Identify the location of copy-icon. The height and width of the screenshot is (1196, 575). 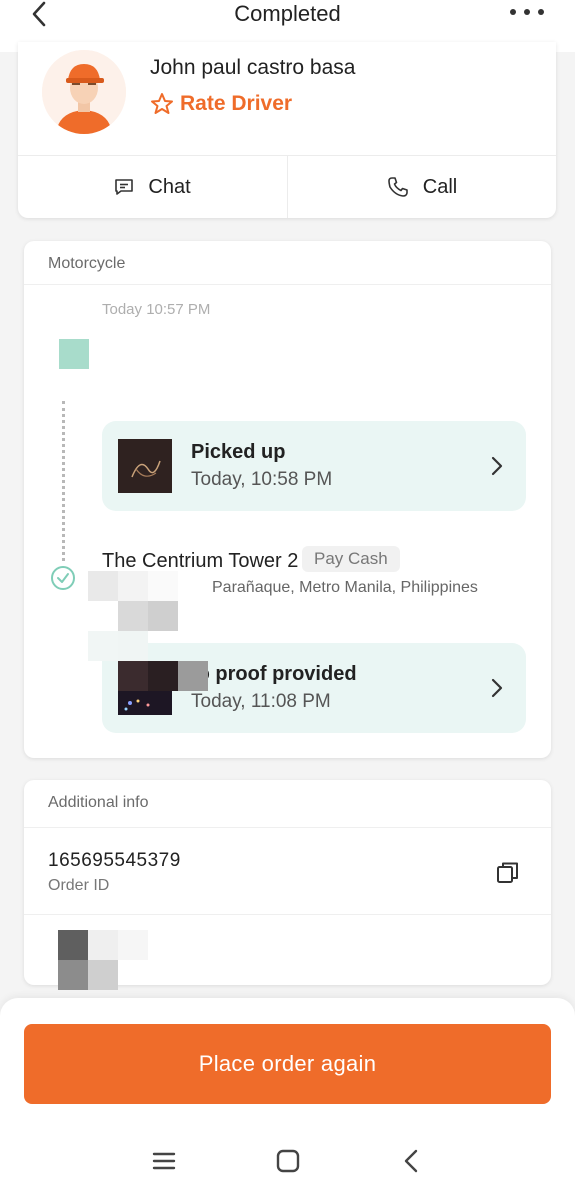
(508, 873).